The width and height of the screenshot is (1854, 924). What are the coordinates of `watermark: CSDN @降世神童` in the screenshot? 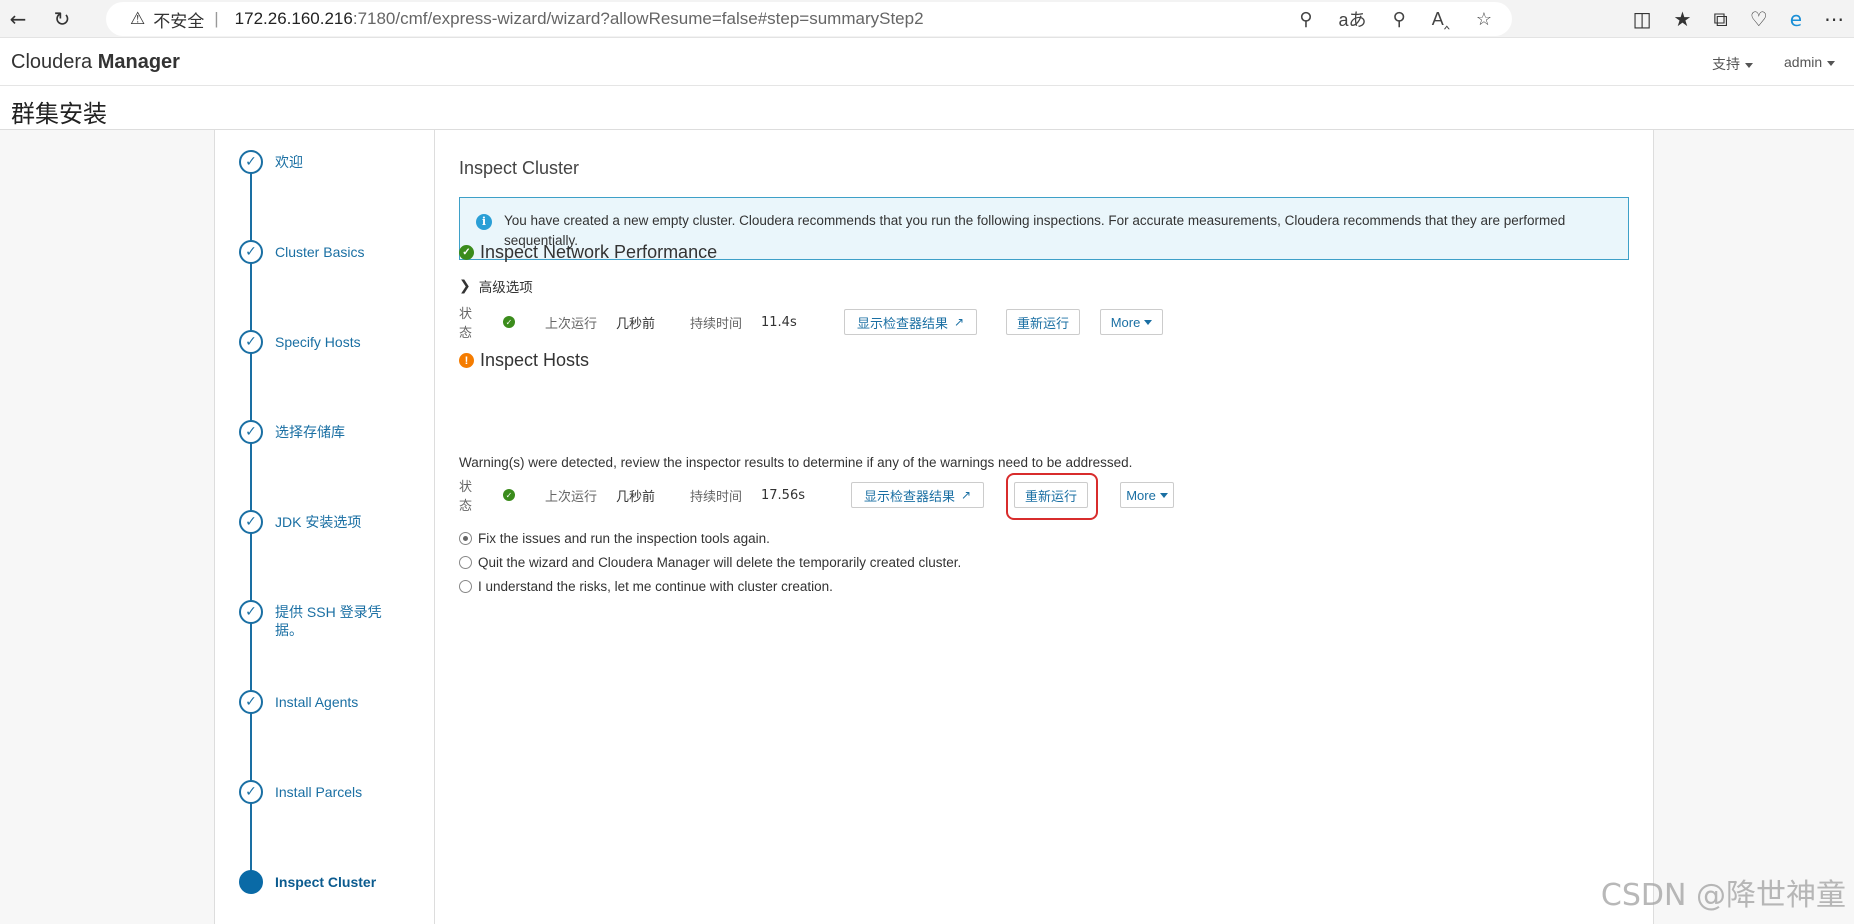 It's located at (1723, 895).